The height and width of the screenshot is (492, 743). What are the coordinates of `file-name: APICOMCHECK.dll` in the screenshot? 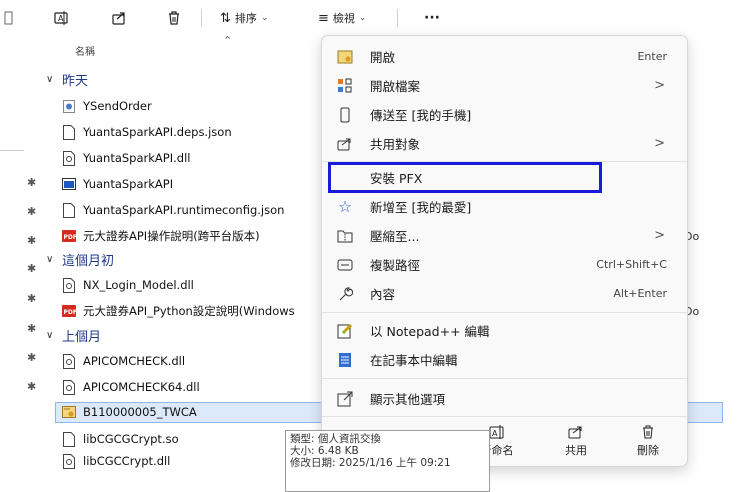 It's located at (134, 361).